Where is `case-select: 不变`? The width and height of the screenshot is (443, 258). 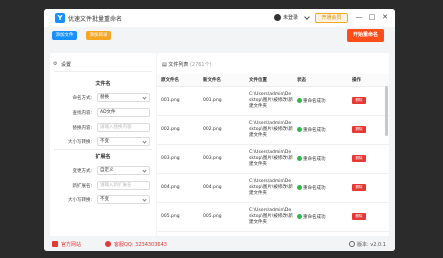
case-select: 不变 is located at coordinates (123, 141).